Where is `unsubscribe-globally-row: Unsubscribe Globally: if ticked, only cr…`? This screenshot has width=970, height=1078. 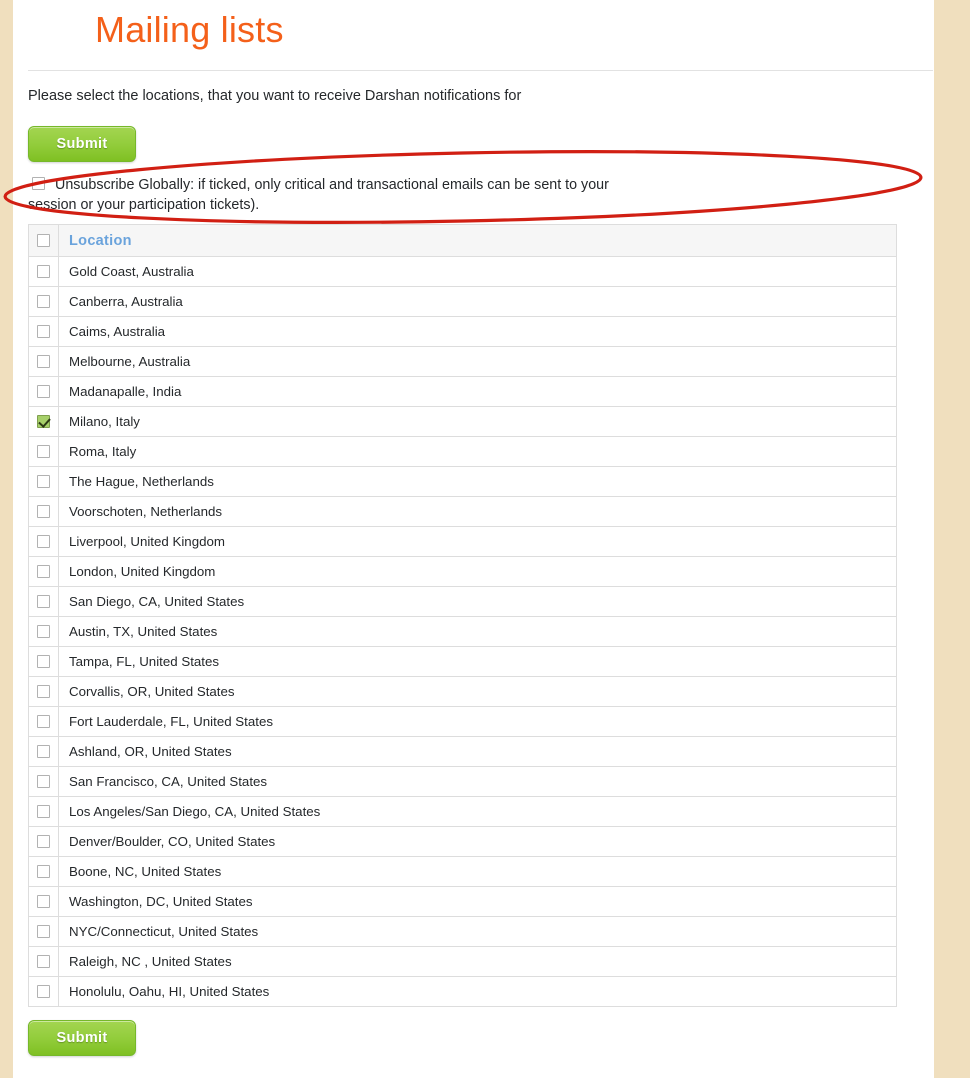 unsubscribe-globally-row: Unsubscribe Globally: if ticked, only cr… is located at coordinates (473, 194).